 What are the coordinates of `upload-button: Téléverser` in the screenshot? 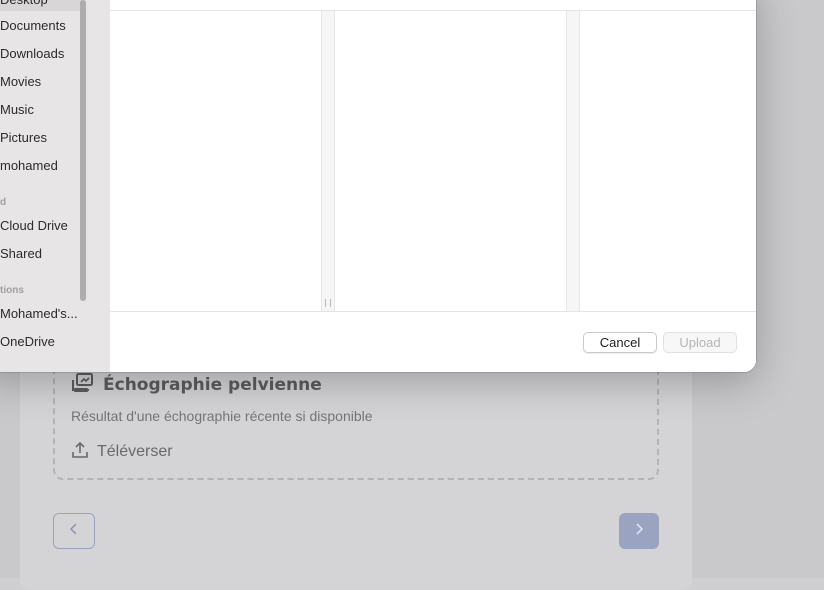 It's located at (122, 452).